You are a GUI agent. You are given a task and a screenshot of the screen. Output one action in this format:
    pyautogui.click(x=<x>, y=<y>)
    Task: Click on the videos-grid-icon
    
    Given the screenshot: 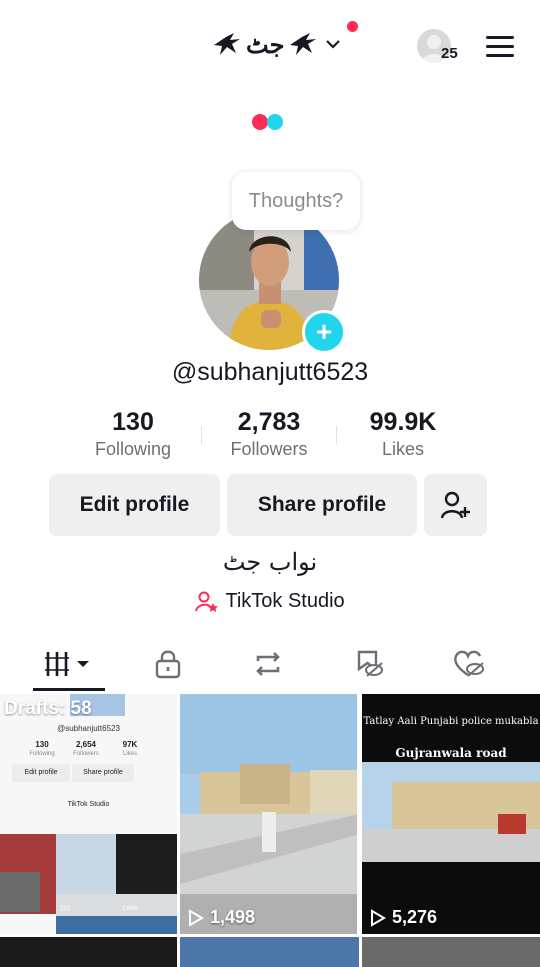 What is the action you would take?
    pyautogui.click(x=67, y=664)
    